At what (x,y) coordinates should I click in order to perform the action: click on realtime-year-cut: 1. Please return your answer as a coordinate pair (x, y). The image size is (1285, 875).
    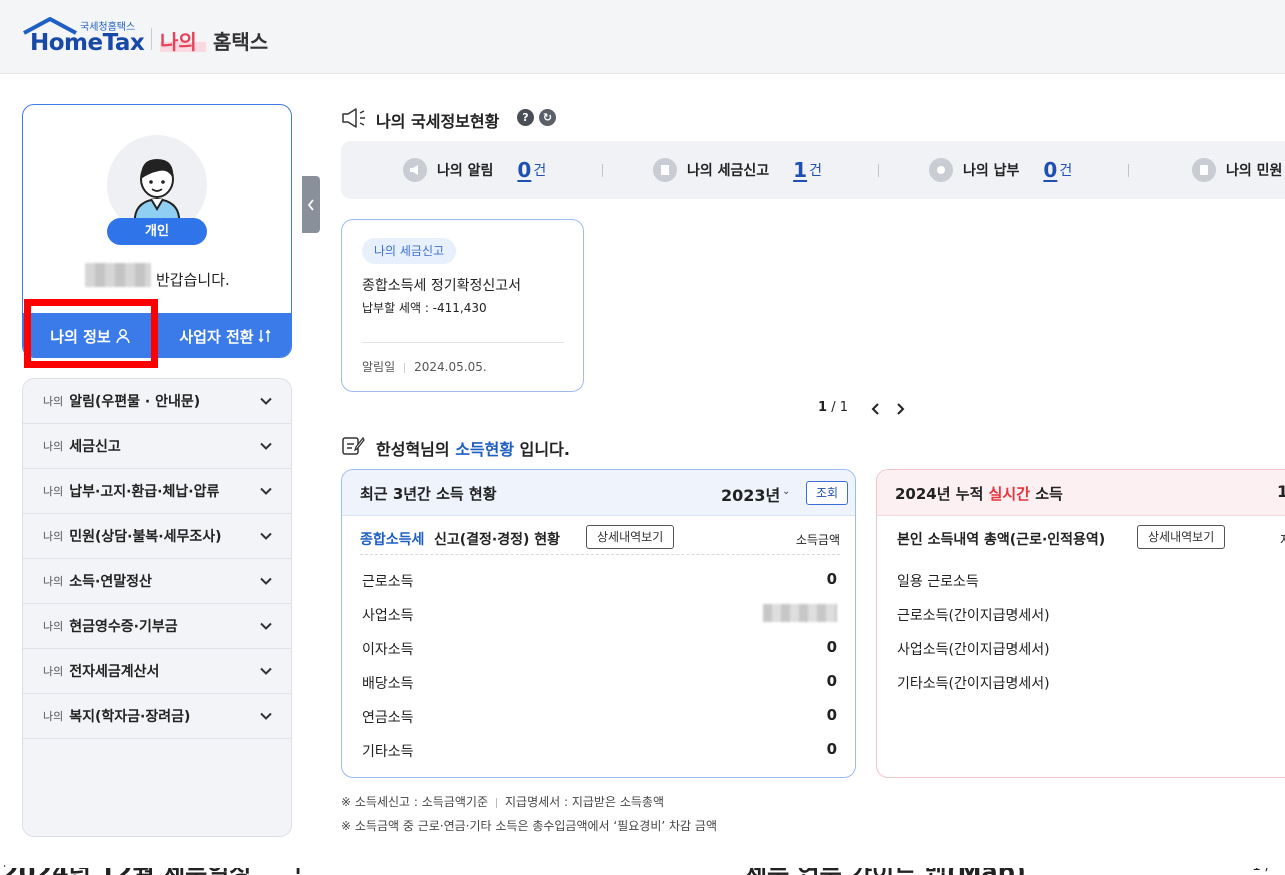
    Looking at the image, I should click on (1281, 491).